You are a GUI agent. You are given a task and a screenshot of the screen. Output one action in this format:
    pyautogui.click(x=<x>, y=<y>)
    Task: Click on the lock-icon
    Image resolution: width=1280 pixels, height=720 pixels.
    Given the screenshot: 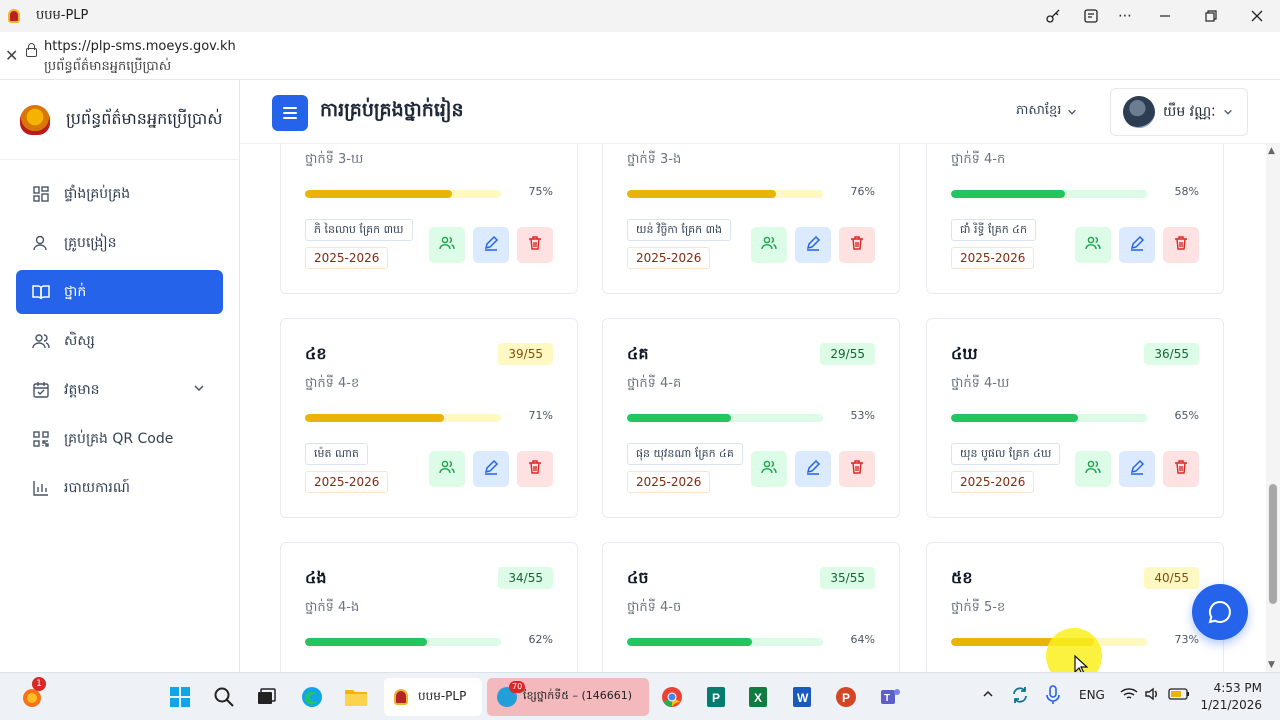 What is the action you would take?
    pyautogui.click(x=31, y=50)
    